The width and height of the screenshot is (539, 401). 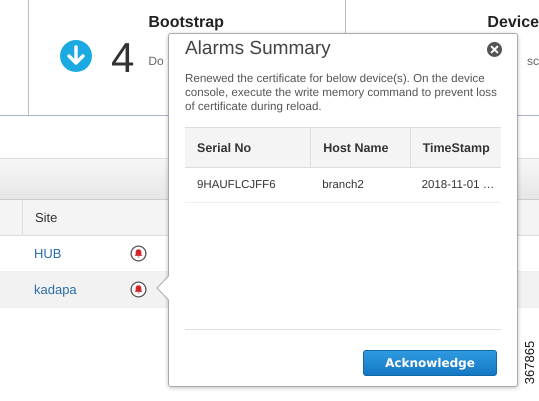 What do you see at coordinates (530, 362) in the screenshot?
I see `figure-number: 367865` at bounding box center [530, 362].